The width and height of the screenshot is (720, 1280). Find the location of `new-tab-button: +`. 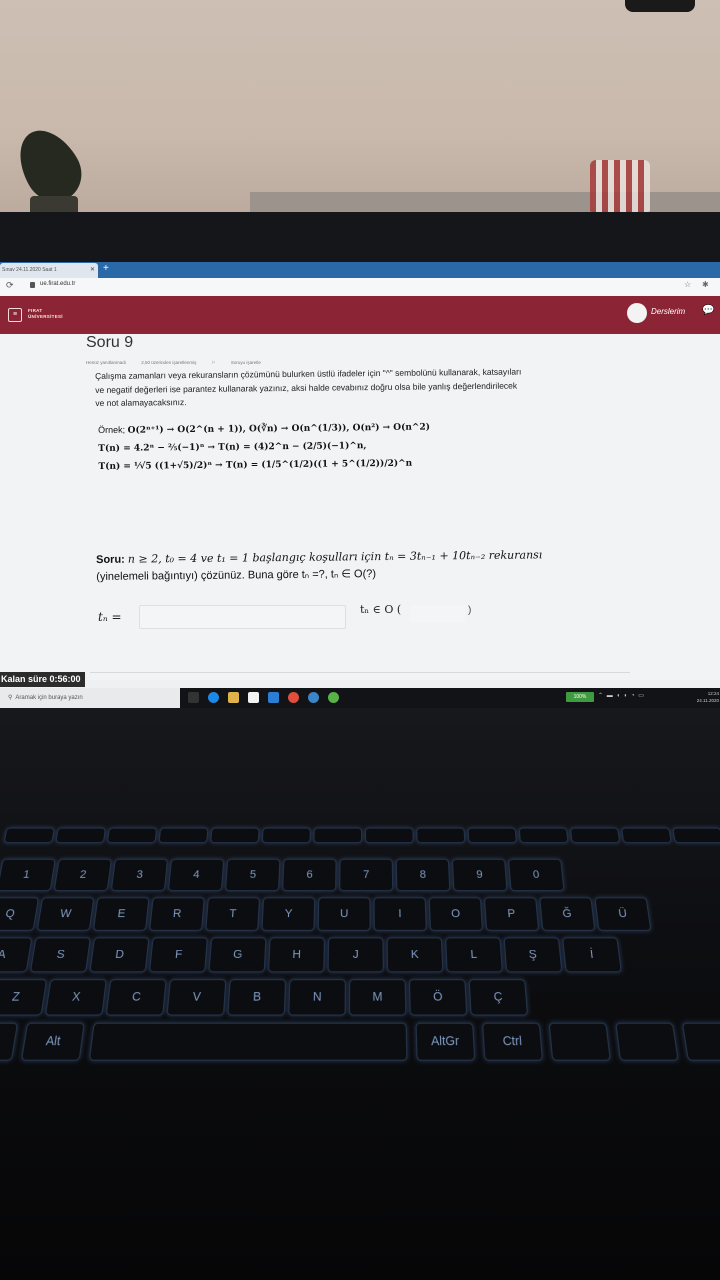

new-tab-button: + is located at coordinates (106, 269).